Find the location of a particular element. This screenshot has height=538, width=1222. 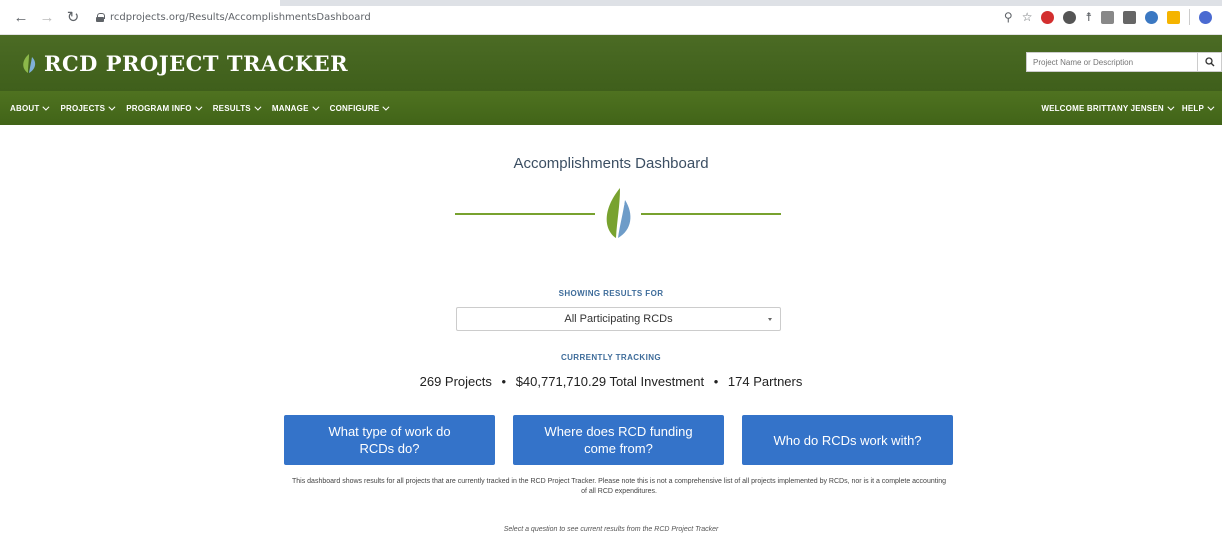

leaf-emblem-icon is located at coordinates (618, 213).